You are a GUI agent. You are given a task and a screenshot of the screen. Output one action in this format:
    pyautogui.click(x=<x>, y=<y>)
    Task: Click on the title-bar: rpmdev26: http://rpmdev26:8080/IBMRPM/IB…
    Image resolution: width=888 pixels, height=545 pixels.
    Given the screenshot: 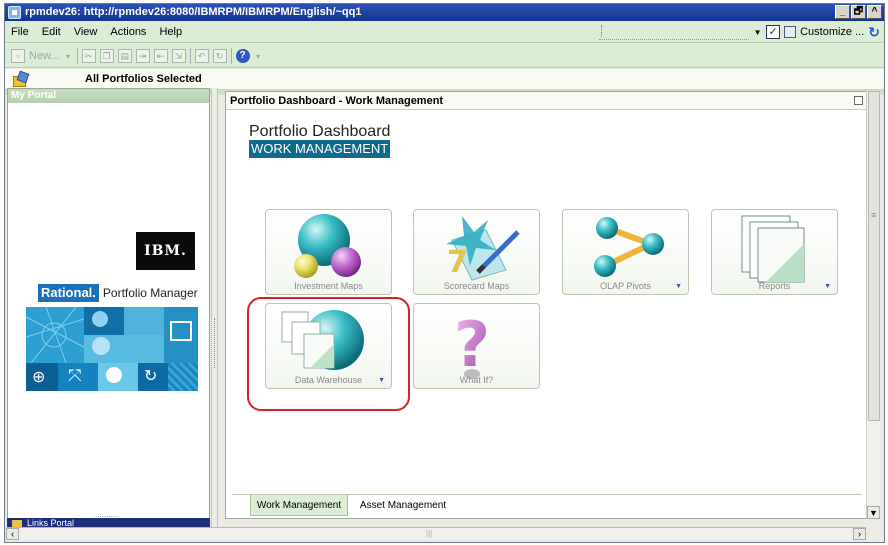 What is the action you would take?
    pyautogui.click(x=444, y=12)
    